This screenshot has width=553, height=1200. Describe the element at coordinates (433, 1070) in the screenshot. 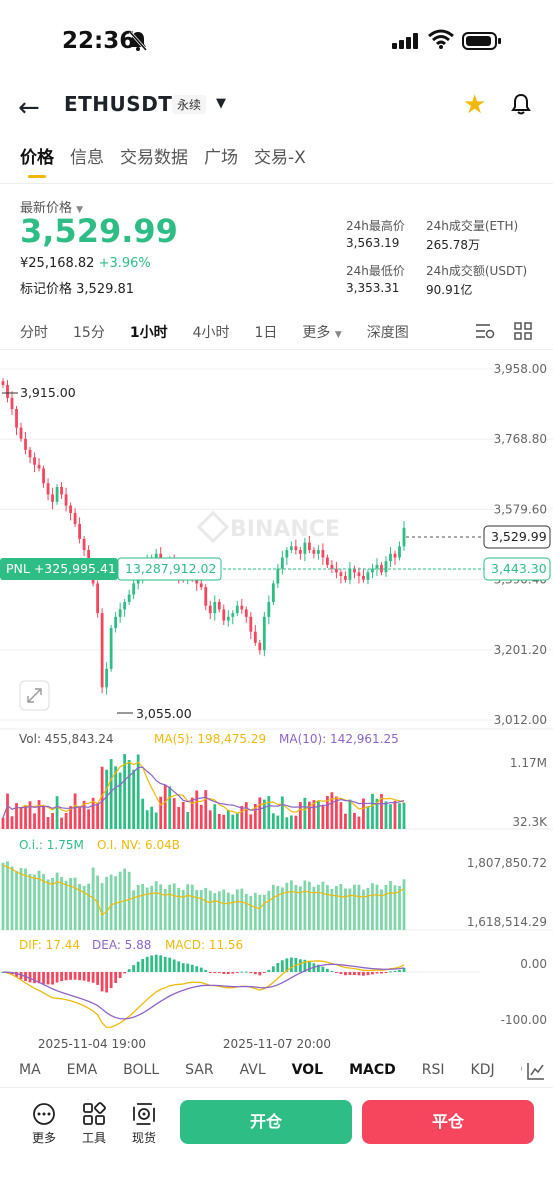

I see `indicator-rsi: RSI` at that location.